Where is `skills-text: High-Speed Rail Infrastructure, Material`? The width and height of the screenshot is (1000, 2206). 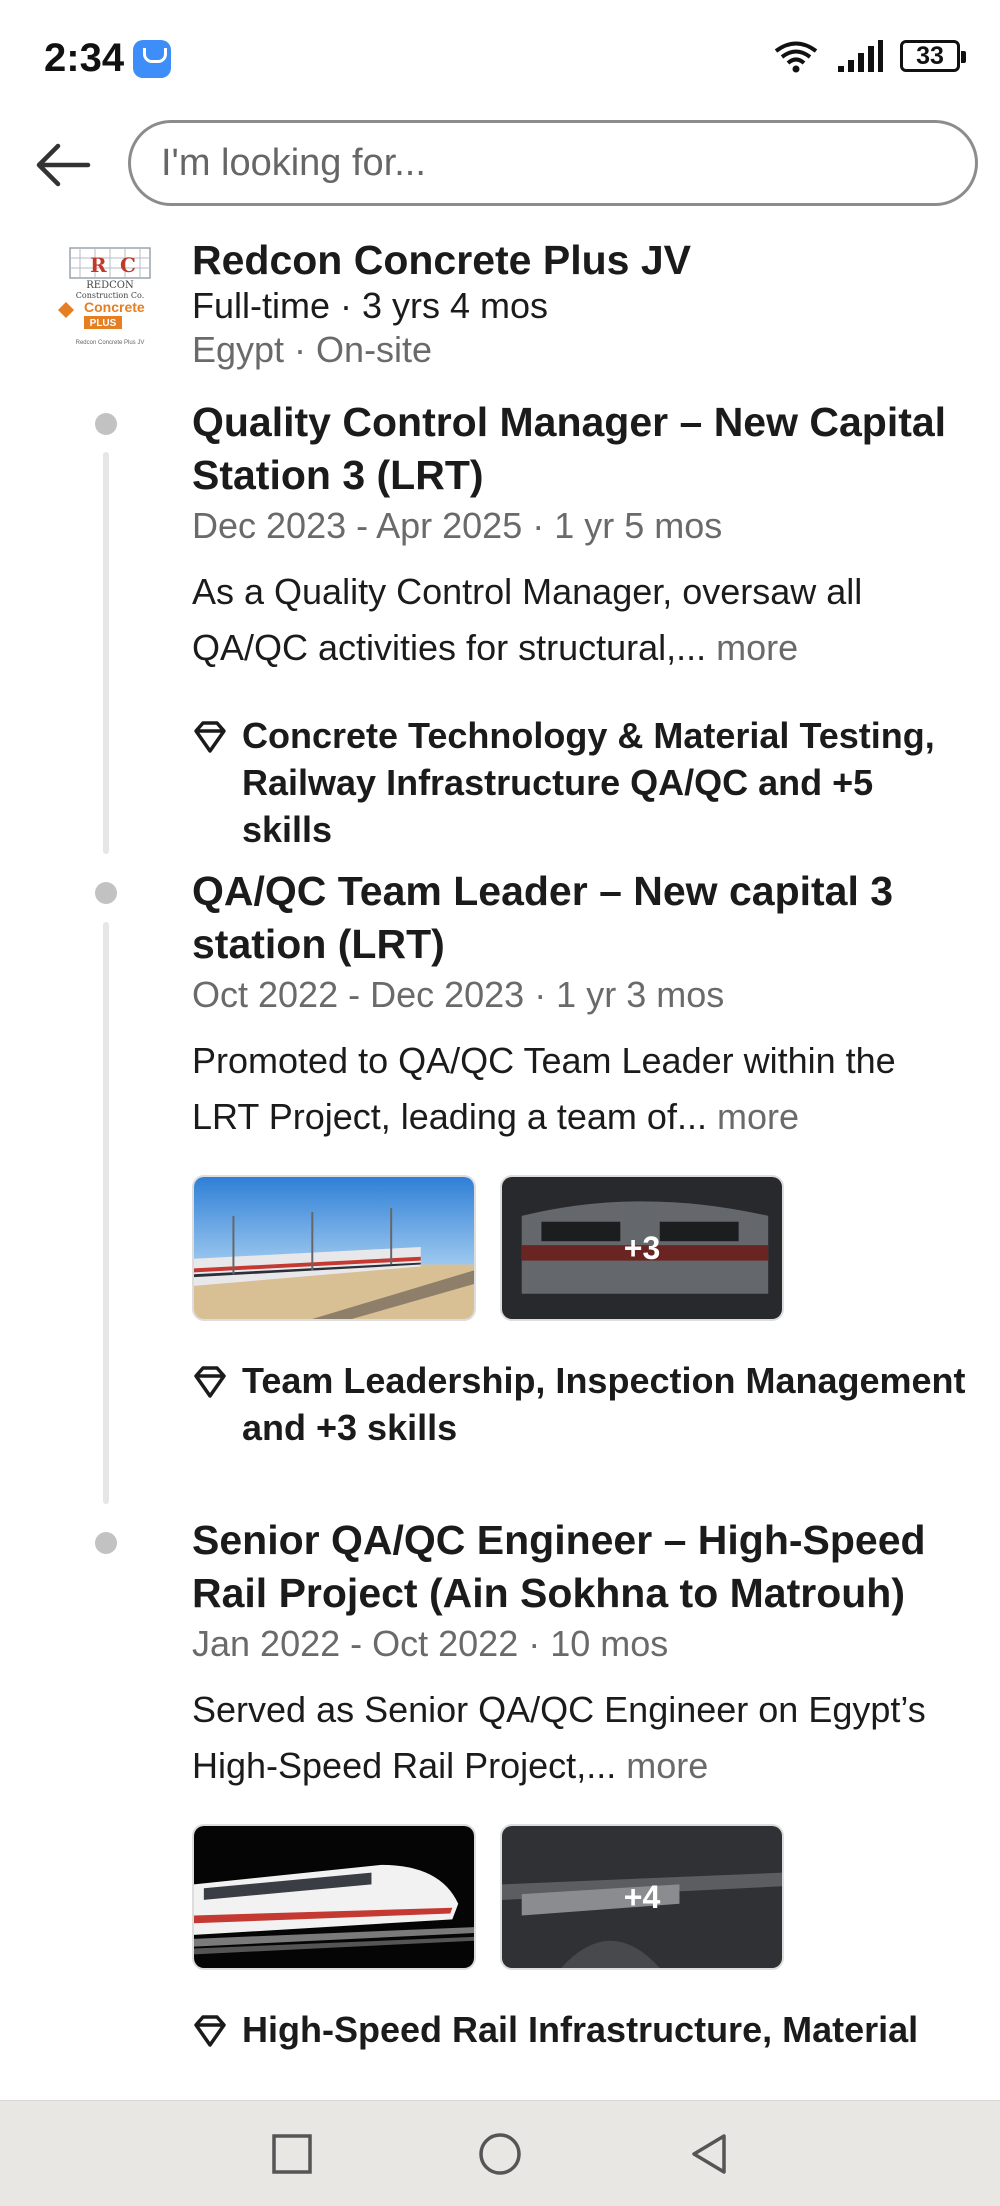
skills-text: High-Speed Rail Infrastructure, Material is located at coordinates (580, 2029).